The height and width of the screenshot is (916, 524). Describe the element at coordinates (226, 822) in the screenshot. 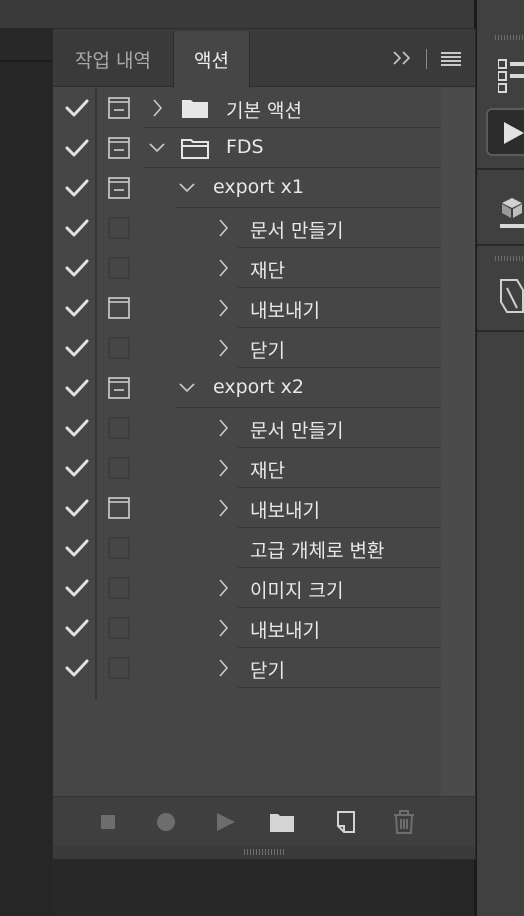

I see `play-button` at that location.